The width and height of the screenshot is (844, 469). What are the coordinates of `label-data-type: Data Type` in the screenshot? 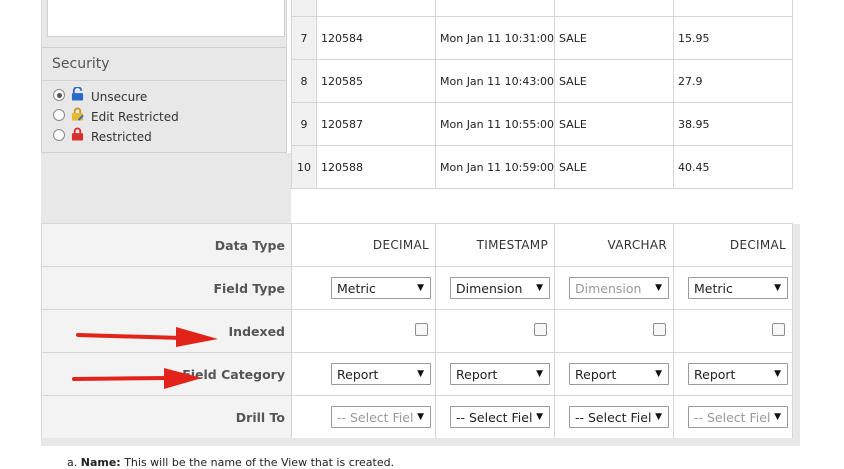 It's located at (166, 245).